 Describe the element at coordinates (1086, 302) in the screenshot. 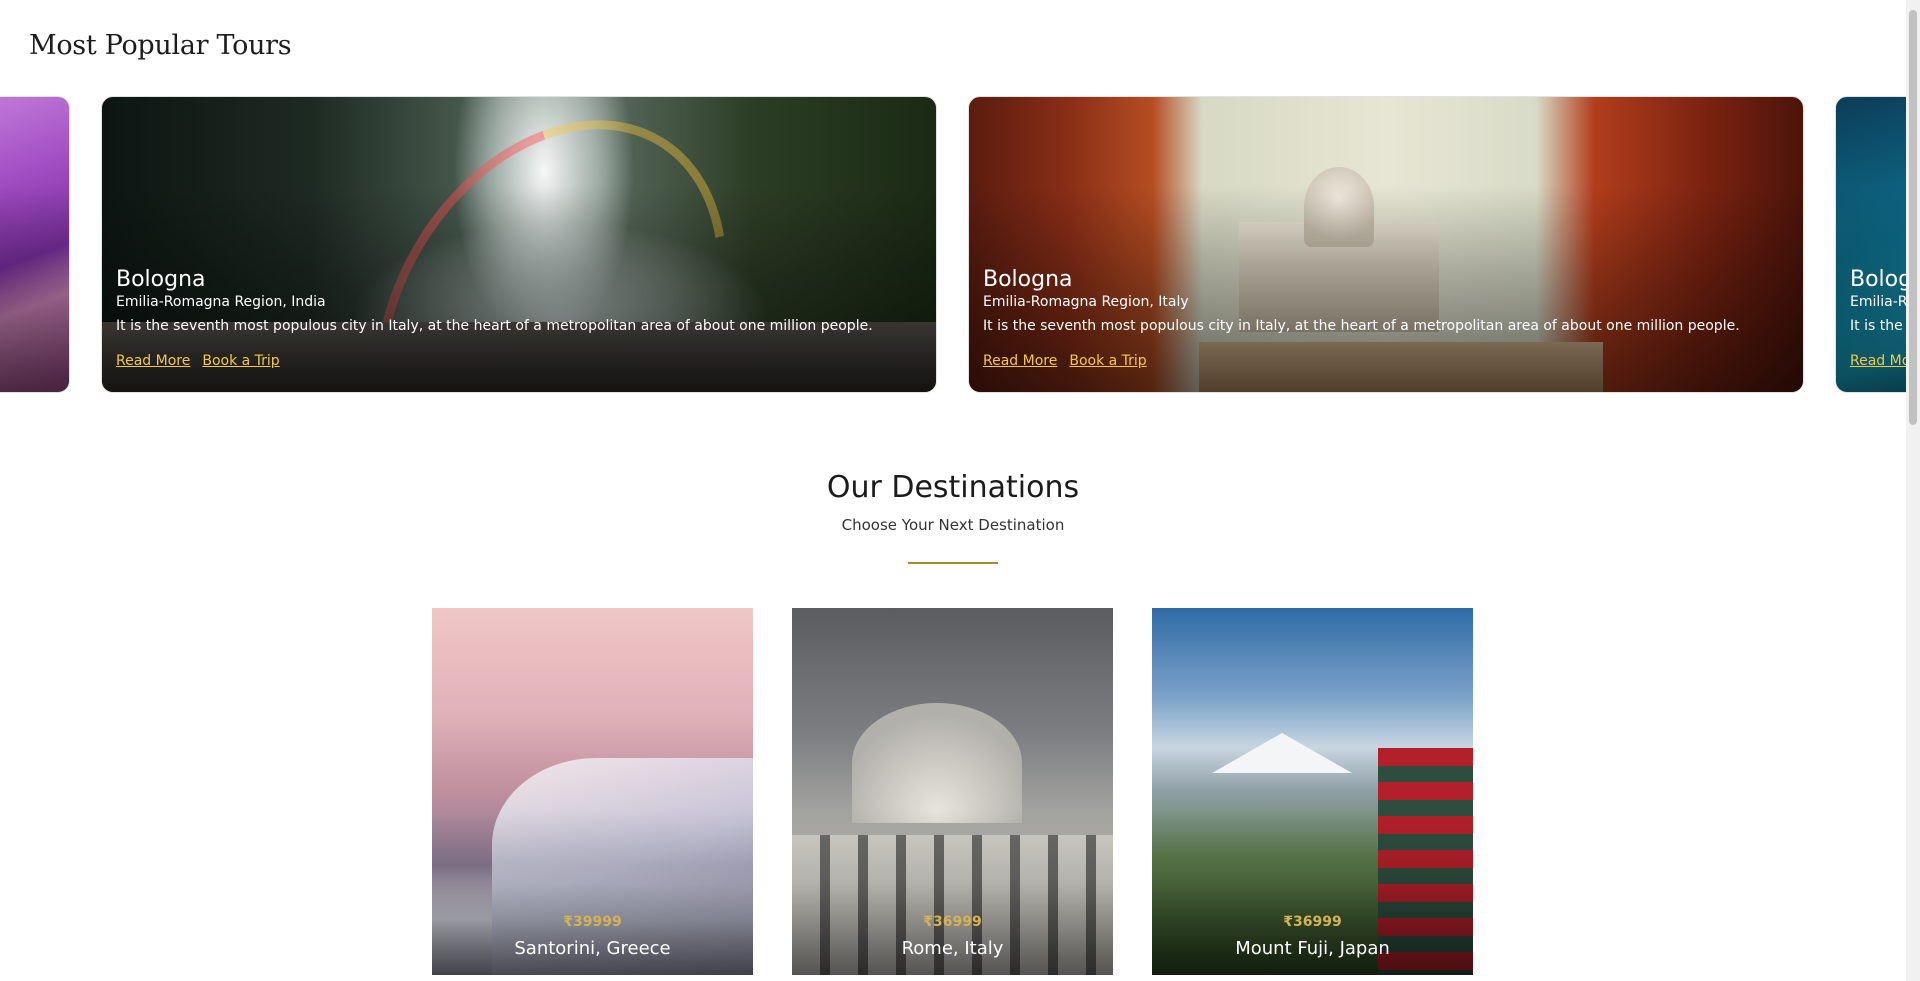

I see `tour-region: Emilia-Romagna Region, Italy` at that location.